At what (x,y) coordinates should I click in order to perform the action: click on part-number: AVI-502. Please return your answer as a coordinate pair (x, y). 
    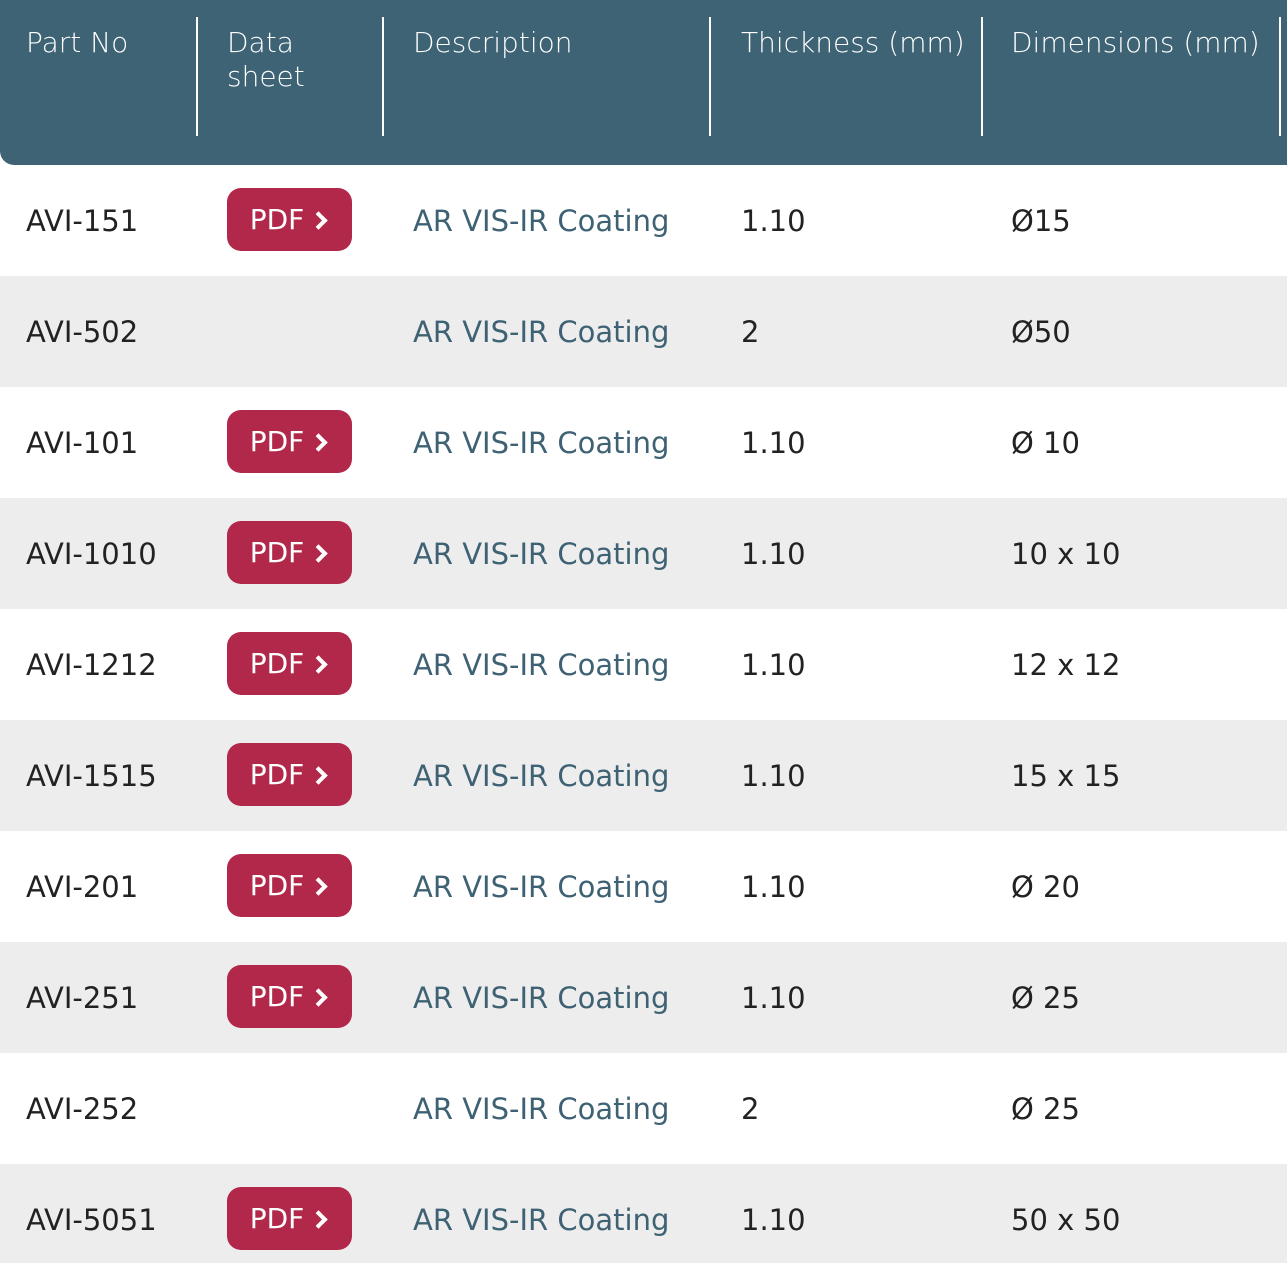
    Looking at the image, I should click on (82, 331).